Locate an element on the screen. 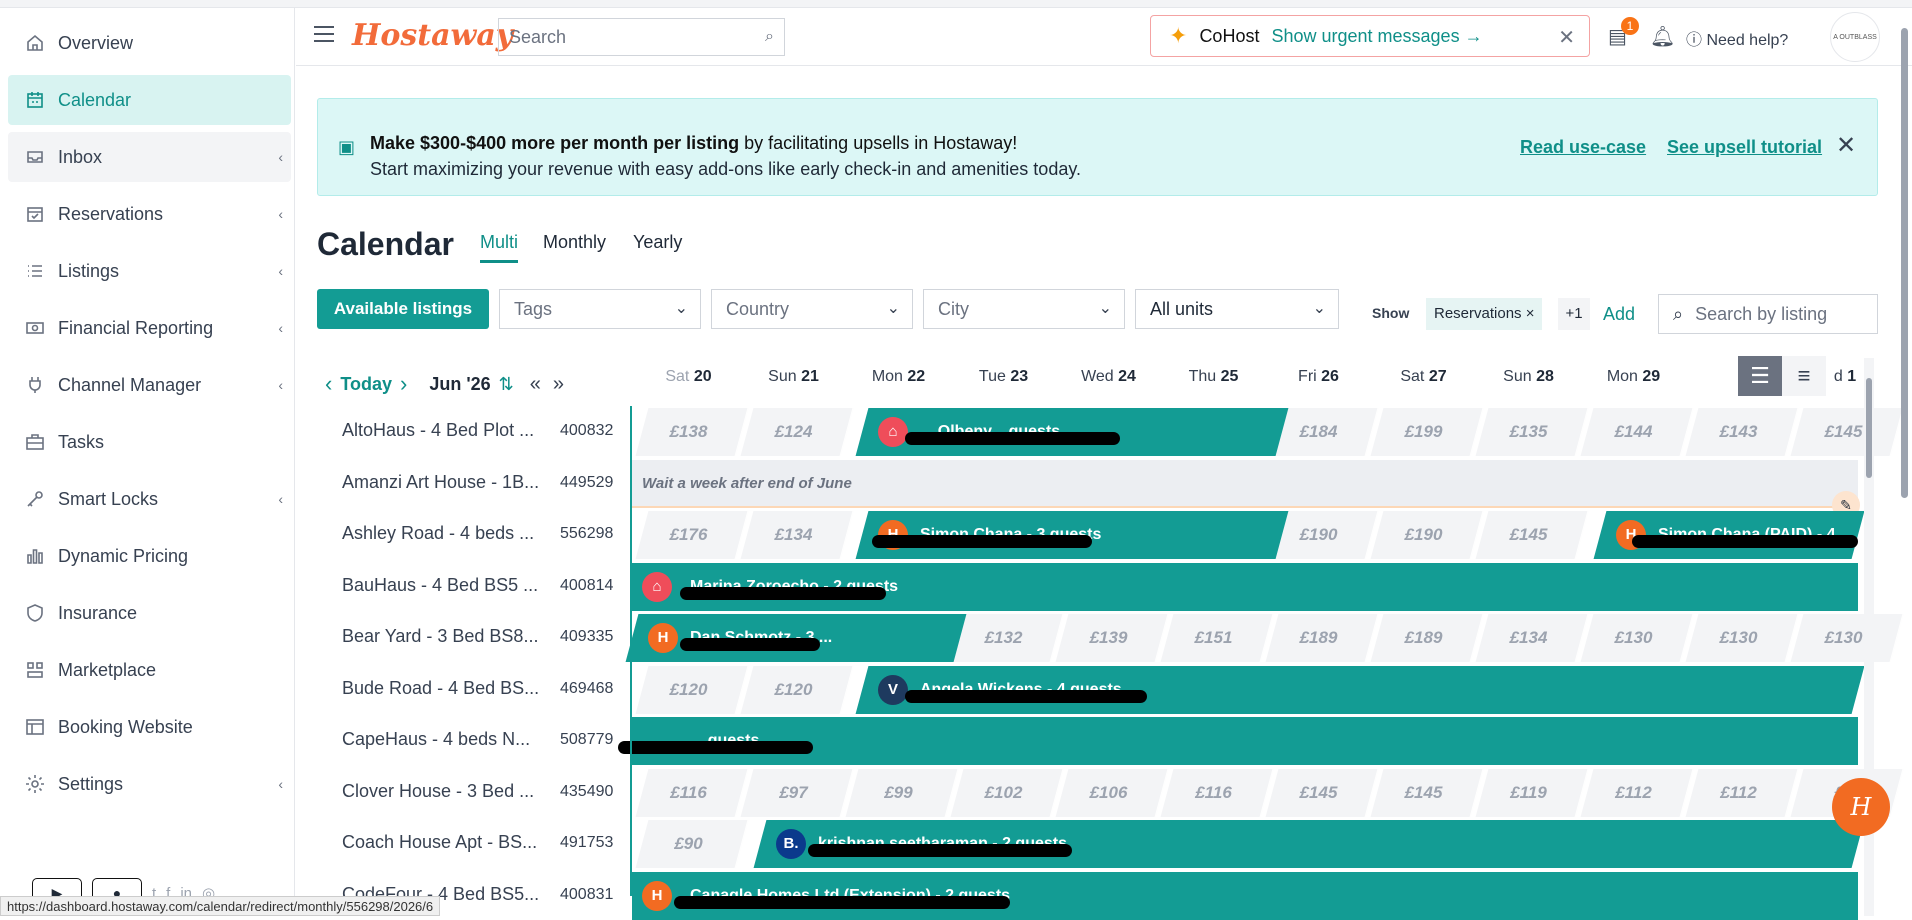 The width and height of the screenshot is (1912, 920). see-upsell-tutorial-link: See upsell tutorial is located at coordinates (1744, 147).